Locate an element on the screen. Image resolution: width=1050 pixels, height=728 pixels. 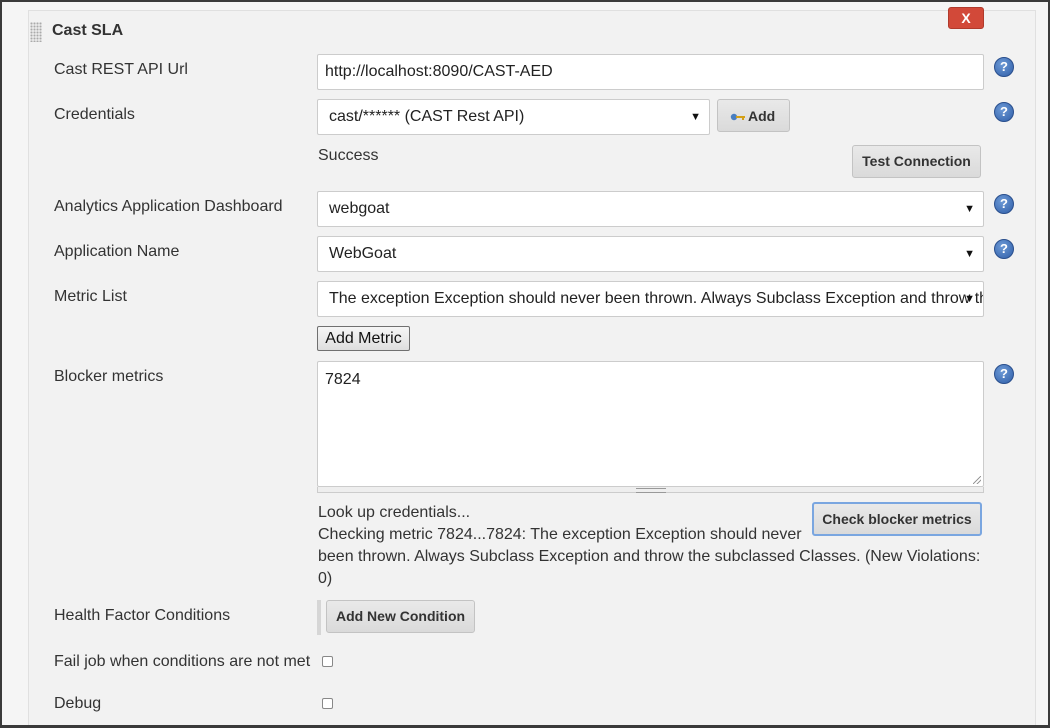
credentials-label: Credentials is located at coordinates (94, 114).